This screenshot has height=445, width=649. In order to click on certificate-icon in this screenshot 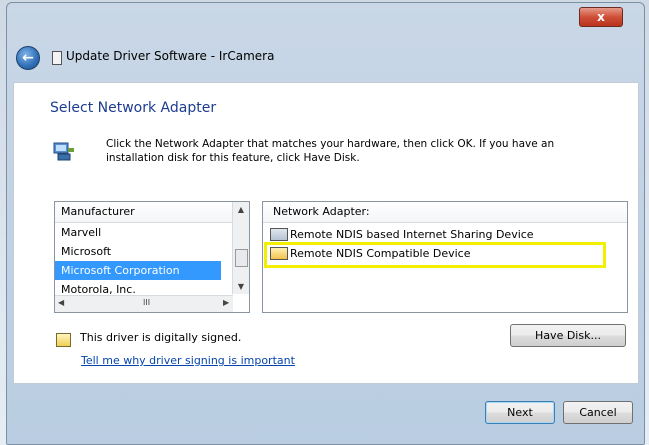, I will do `click(63, 340)`.